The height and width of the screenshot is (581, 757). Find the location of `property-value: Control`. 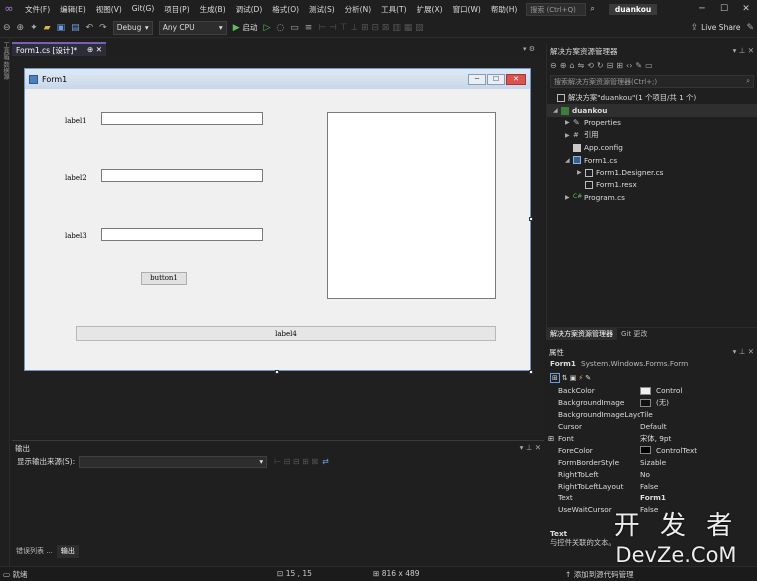

property-value: Control is located at coordinates (698, 390).